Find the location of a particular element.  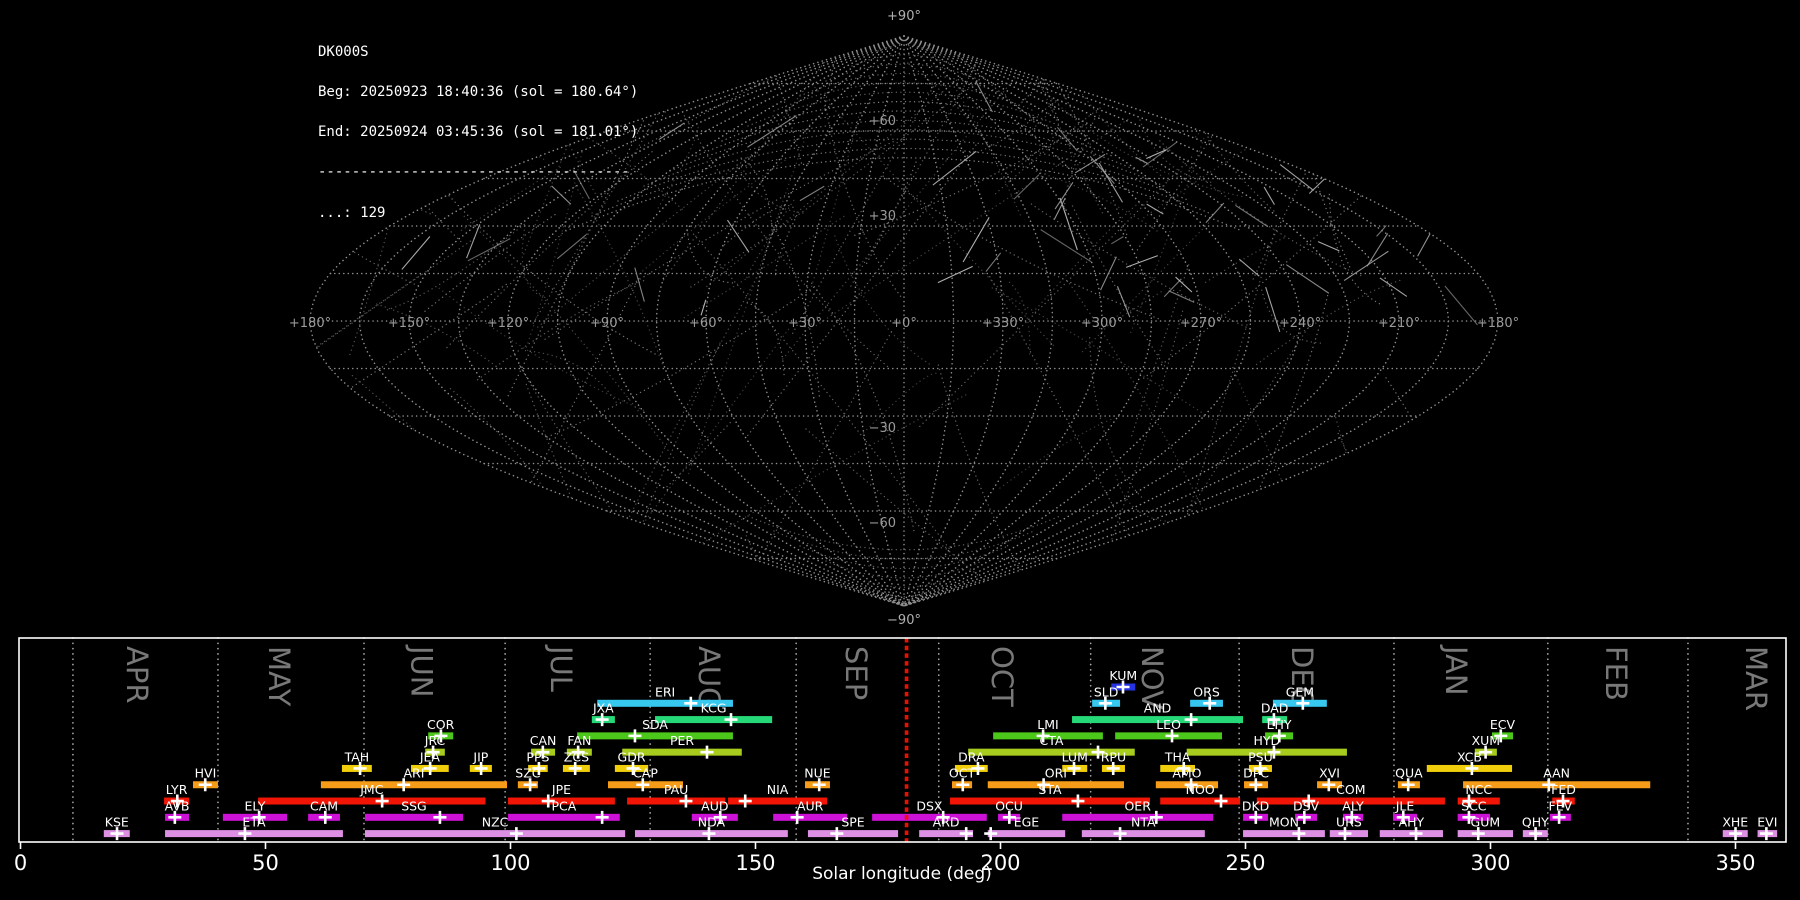

month-label-jul: JUL is located at coordinates (561, 668).